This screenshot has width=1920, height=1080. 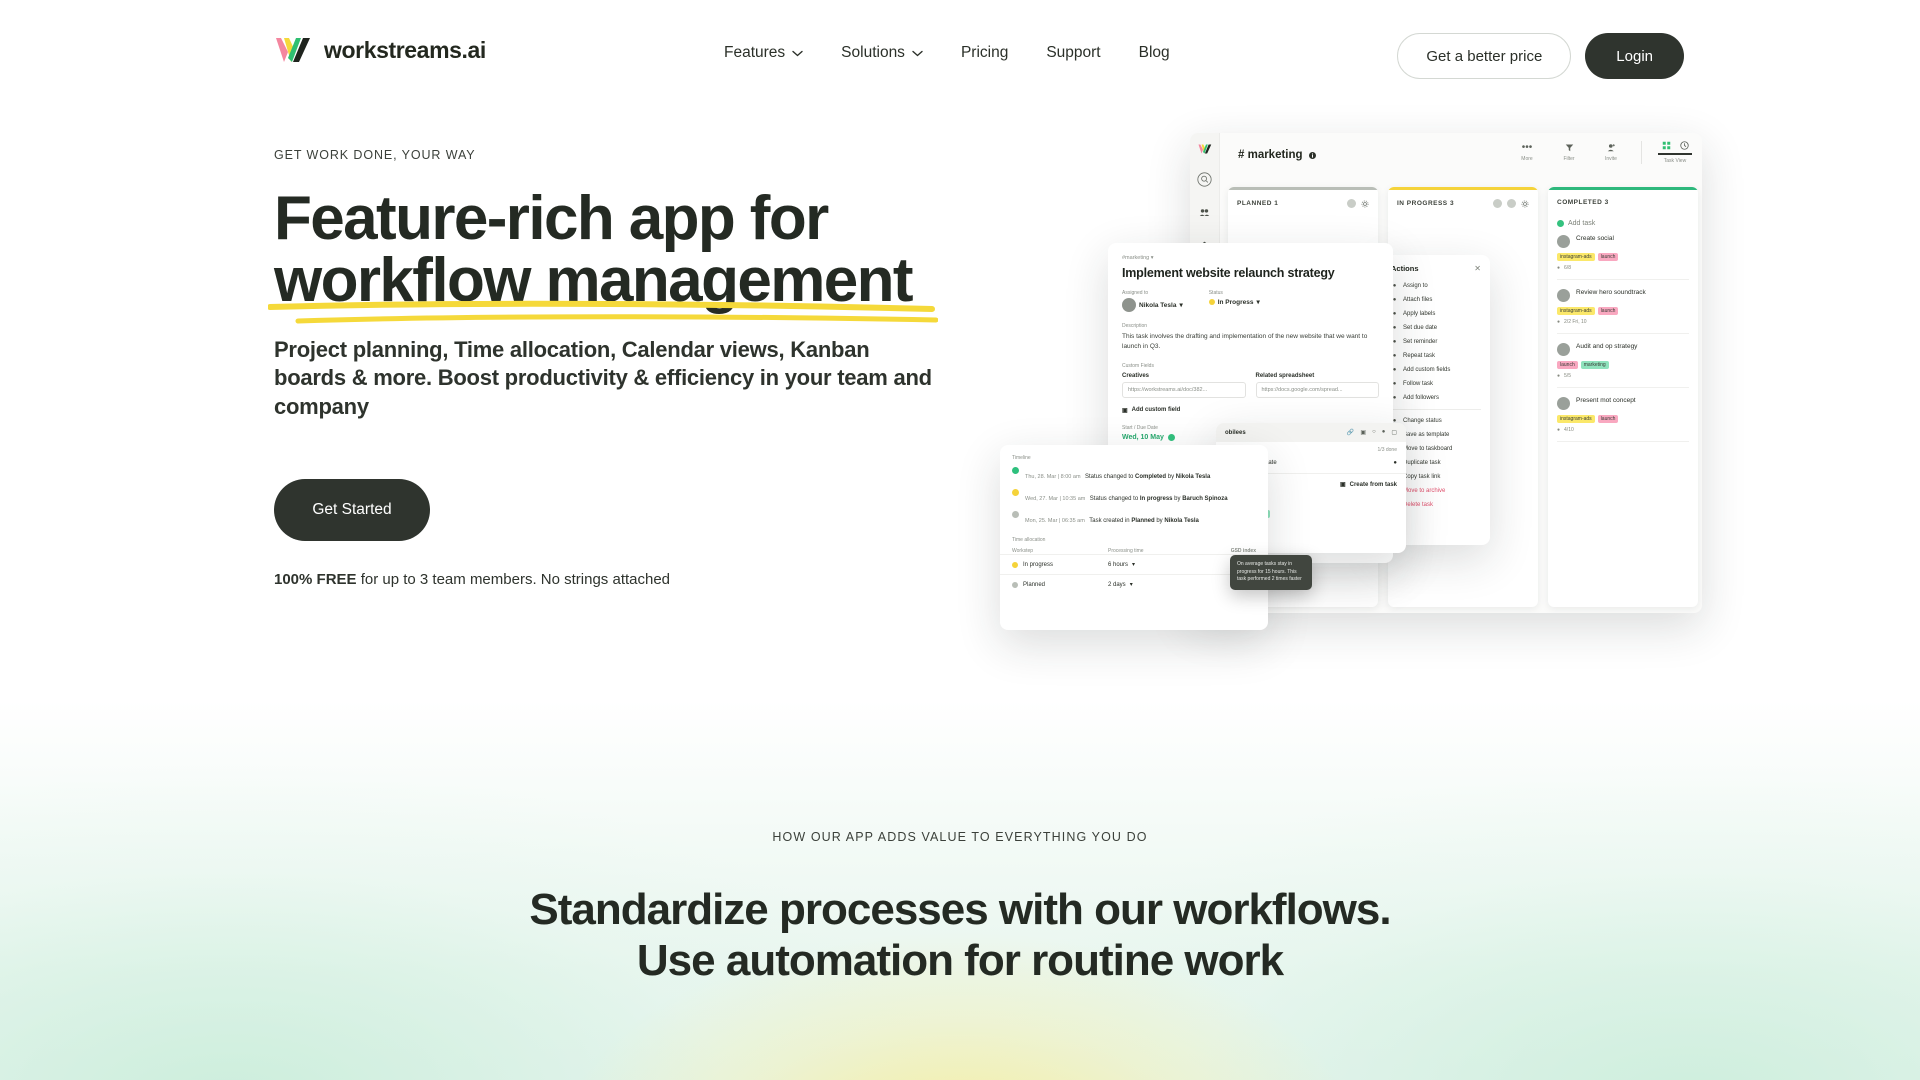 What do you see at coordinates (1342, 485) in the screenshot?
I see `trash-icon: ▣` at bounding box center [1342, 485].